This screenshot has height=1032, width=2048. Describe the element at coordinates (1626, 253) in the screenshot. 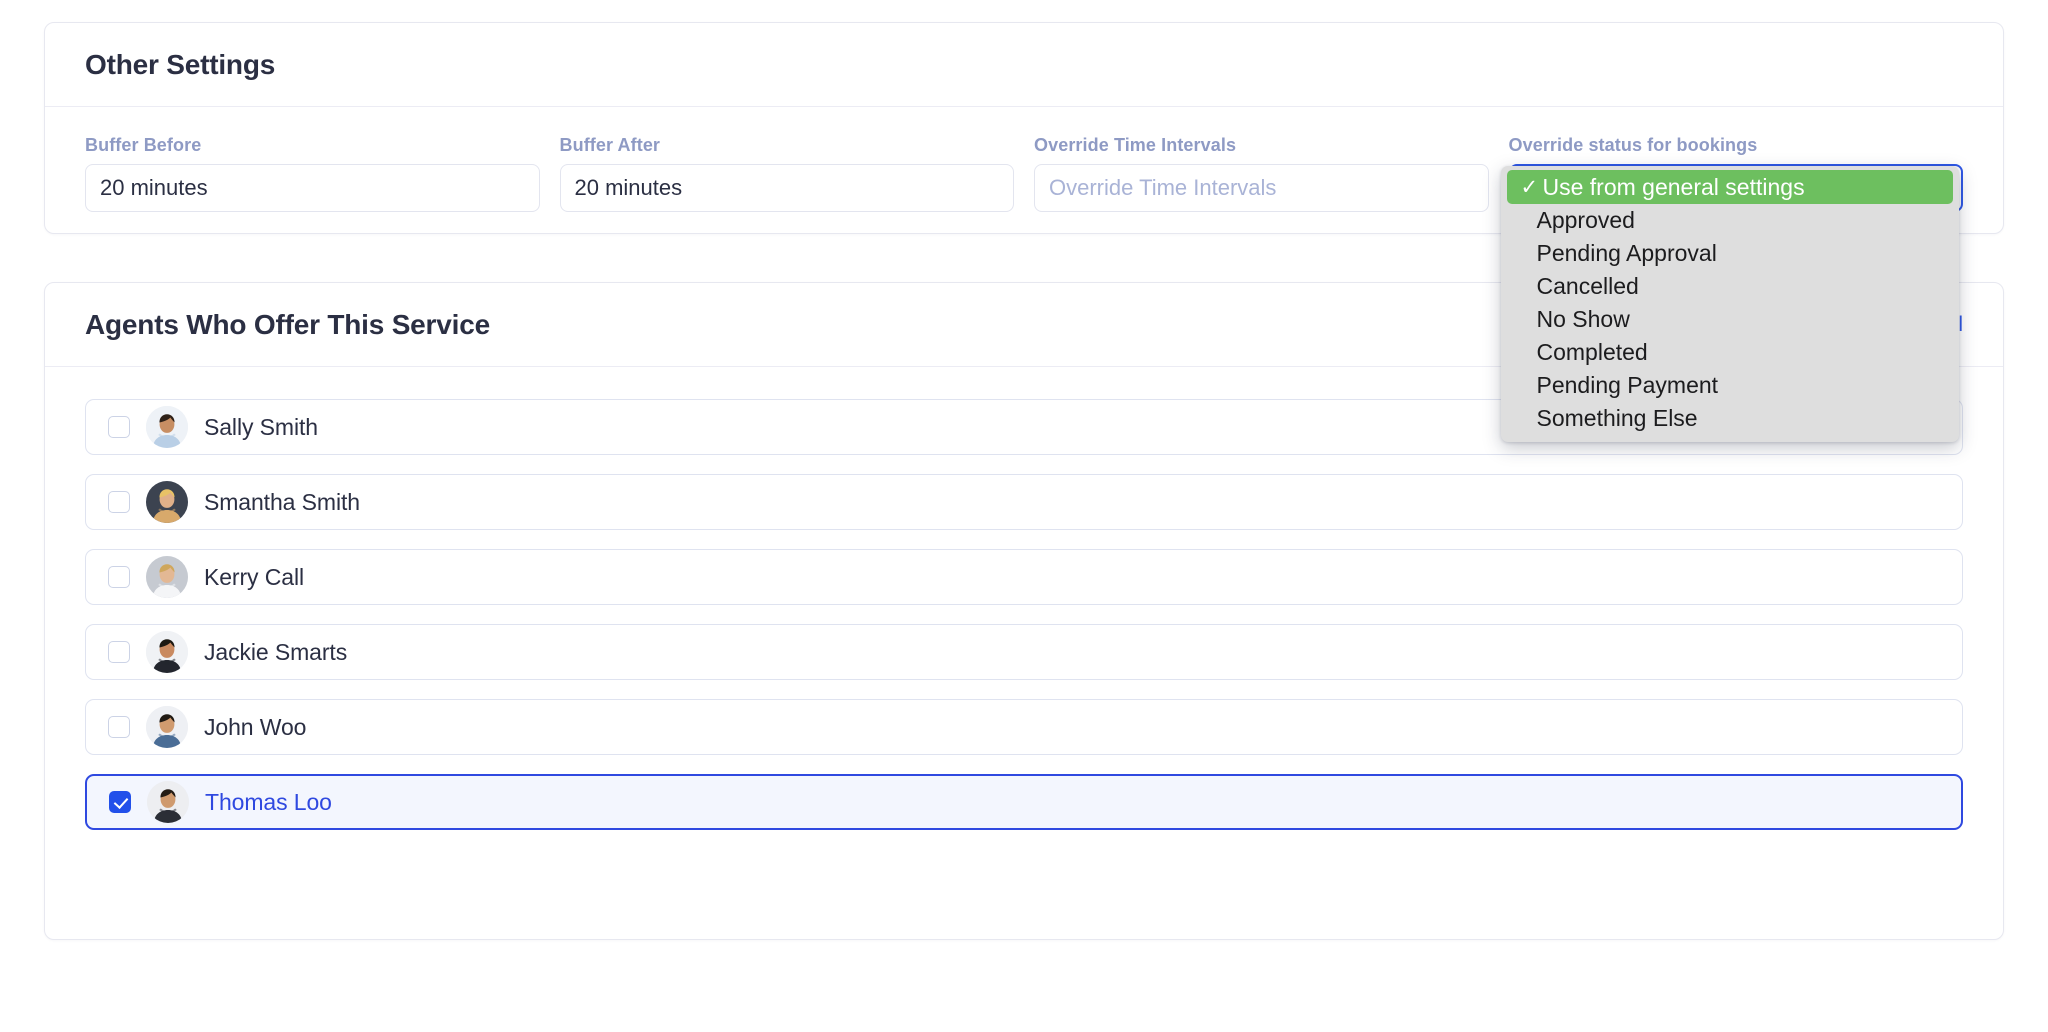

I see `status-option-label: Pending Approval` at that location.